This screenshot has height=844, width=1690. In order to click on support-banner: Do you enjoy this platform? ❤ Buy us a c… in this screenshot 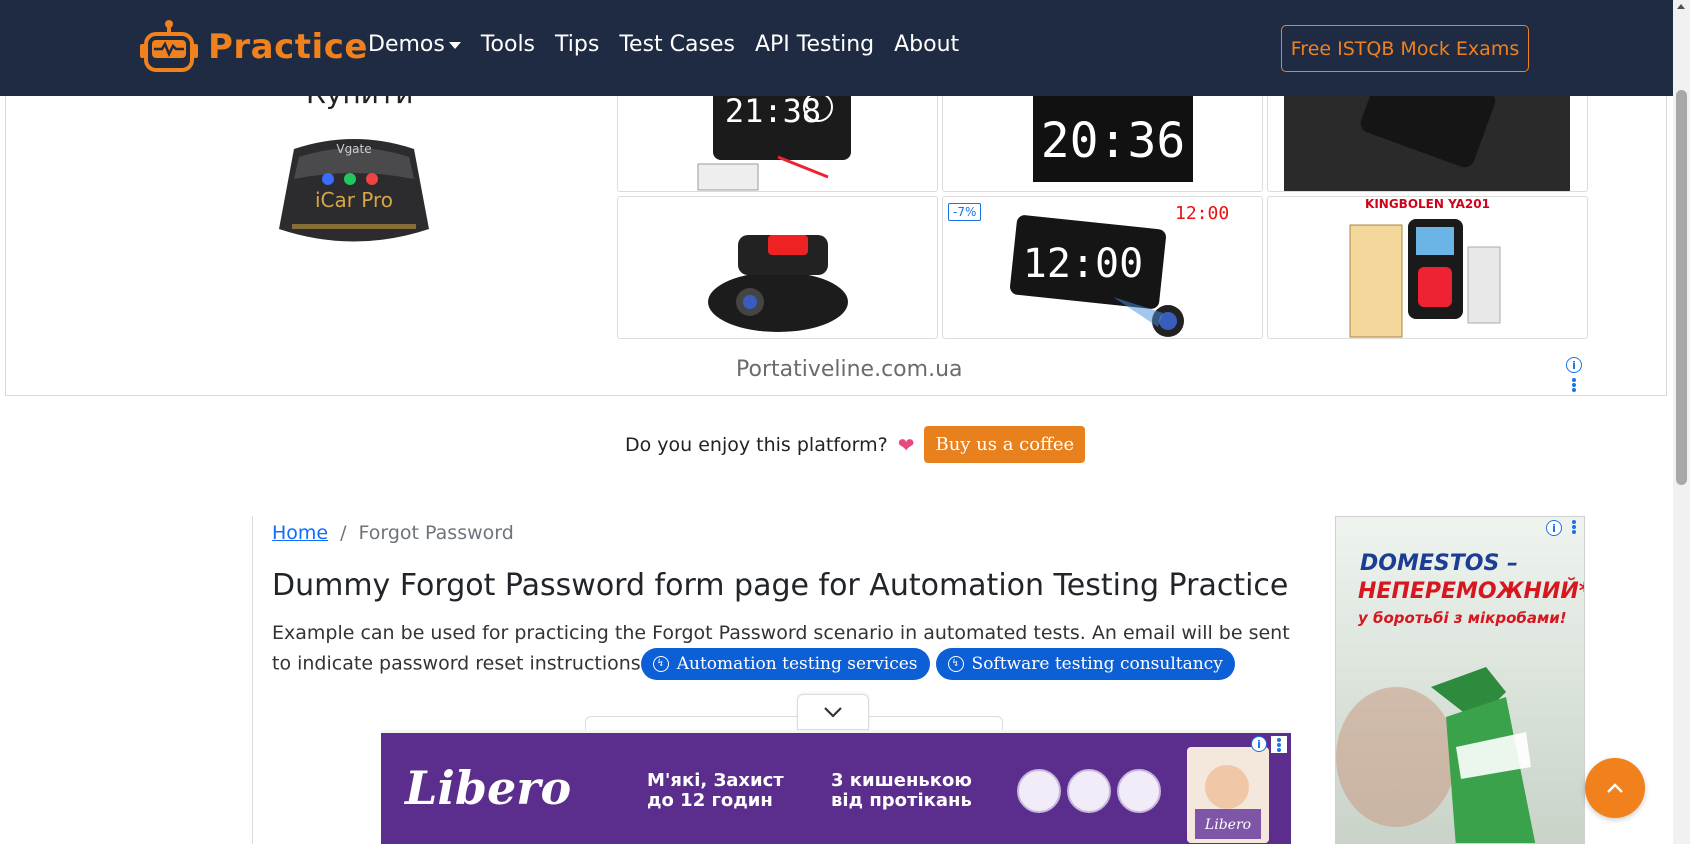, I will do `click(855, 444)`.